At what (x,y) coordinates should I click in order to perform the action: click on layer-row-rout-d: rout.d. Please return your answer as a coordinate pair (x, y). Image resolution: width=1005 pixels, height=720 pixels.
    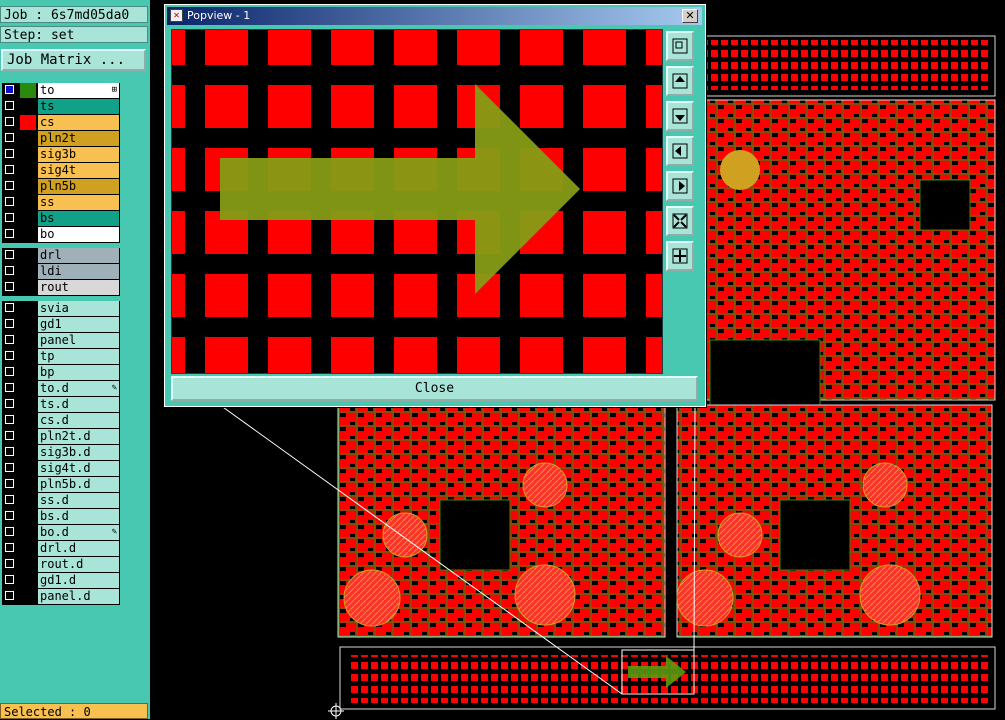
    Looking at the image, I should click on (61, 564).